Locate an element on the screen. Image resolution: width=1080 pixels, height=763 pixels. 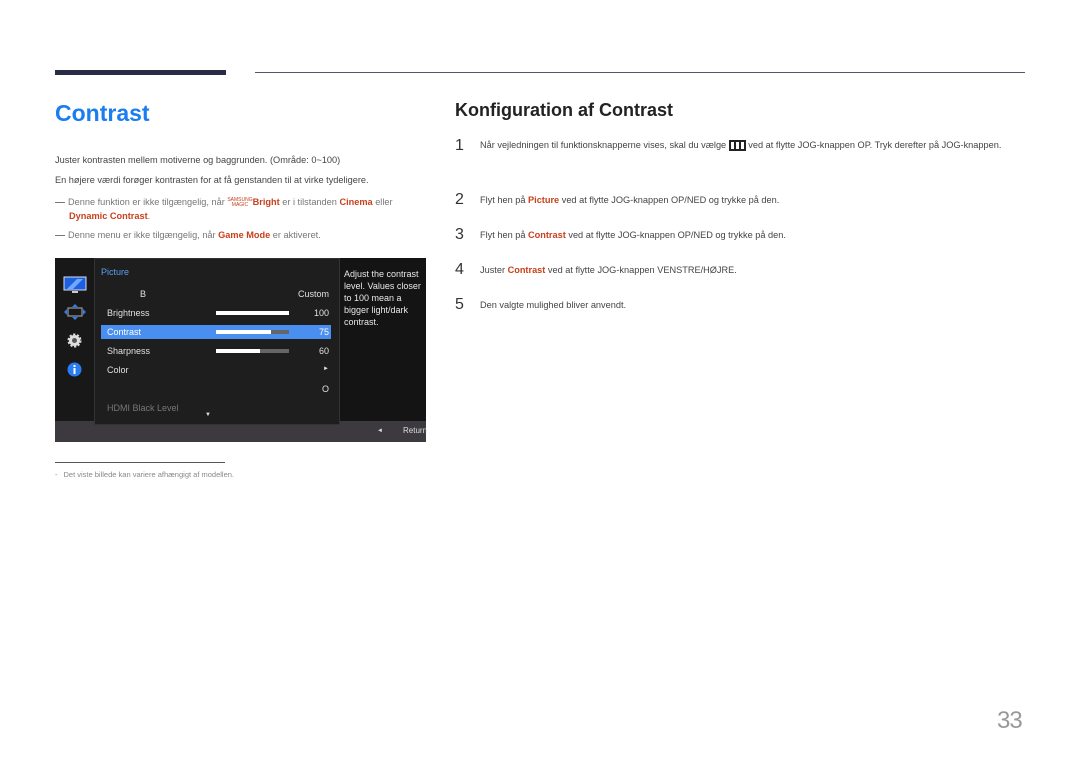
header-rule-thin is located at coordinates (640, 72).